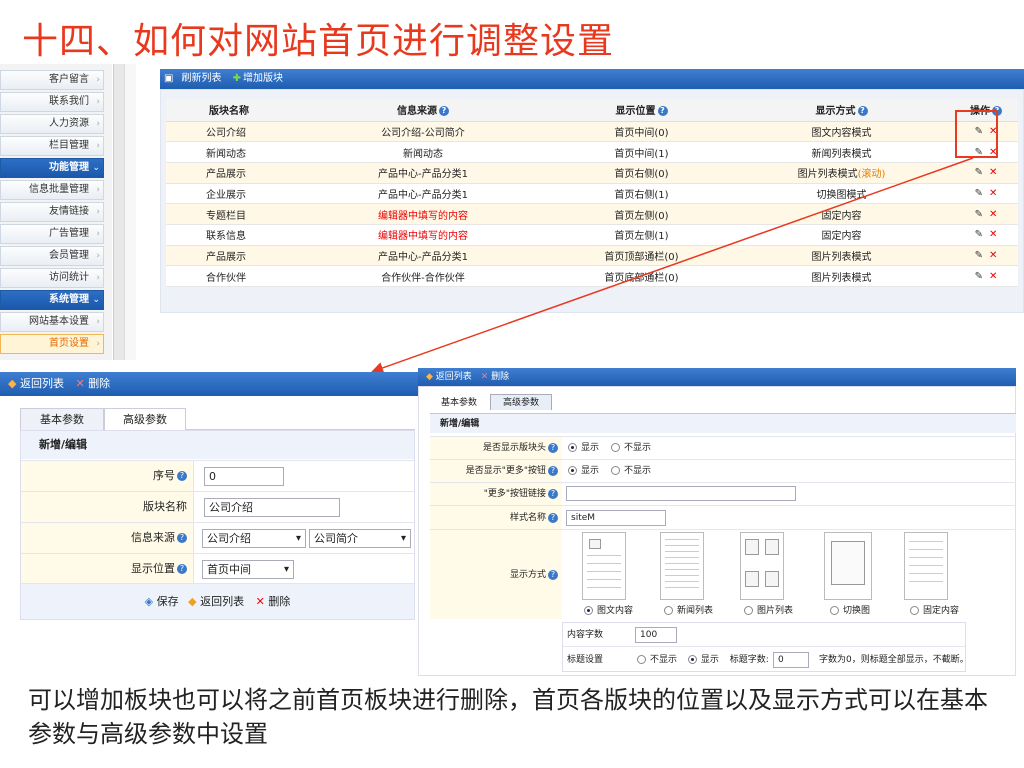 The width and height of the screenshot is (1024, 768). What do you see at coordinates (692, 659) in the screenshot?
I see `radio-title-show` at bounding box center [692, 659].